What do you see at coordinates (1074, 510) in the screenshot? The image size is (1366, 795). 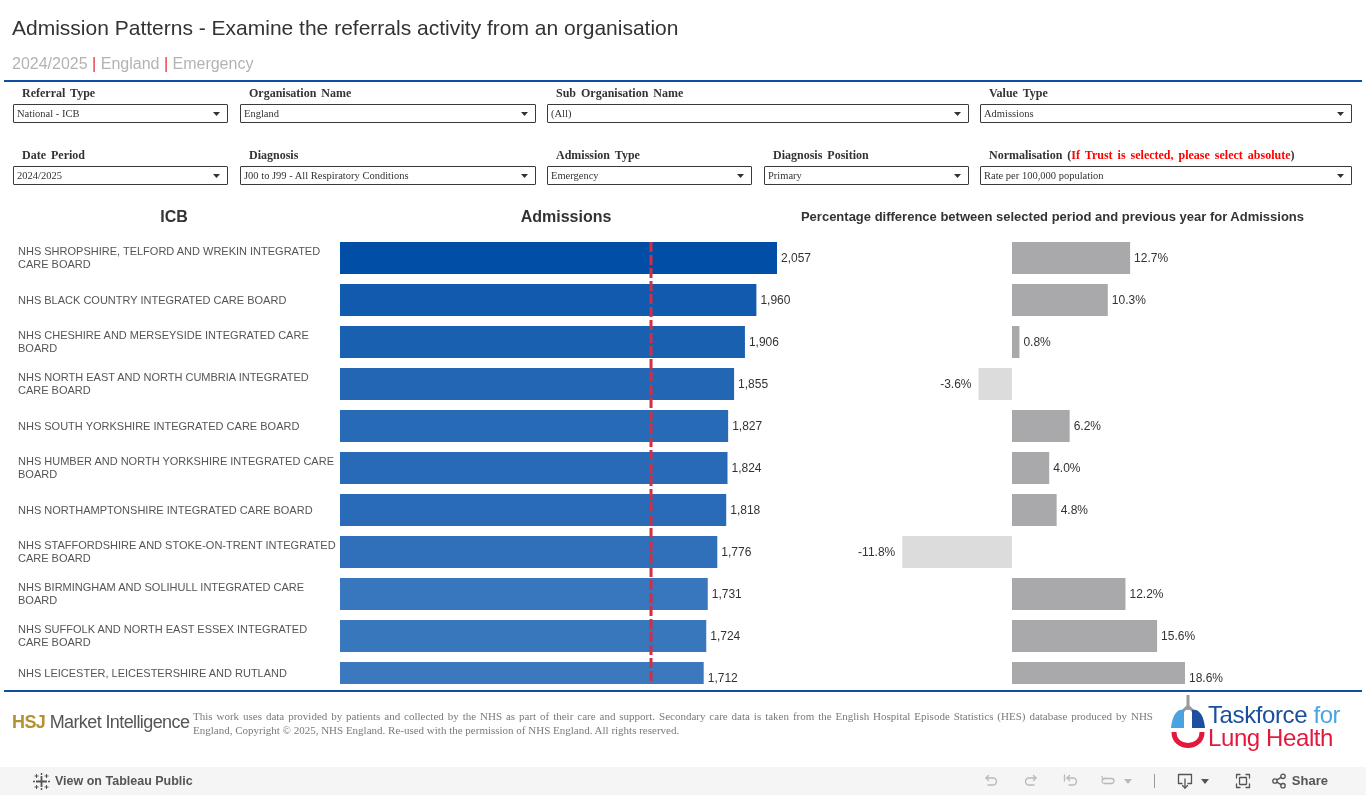 I see `value-label: 4.8%` at bounding box center [1074, 510].